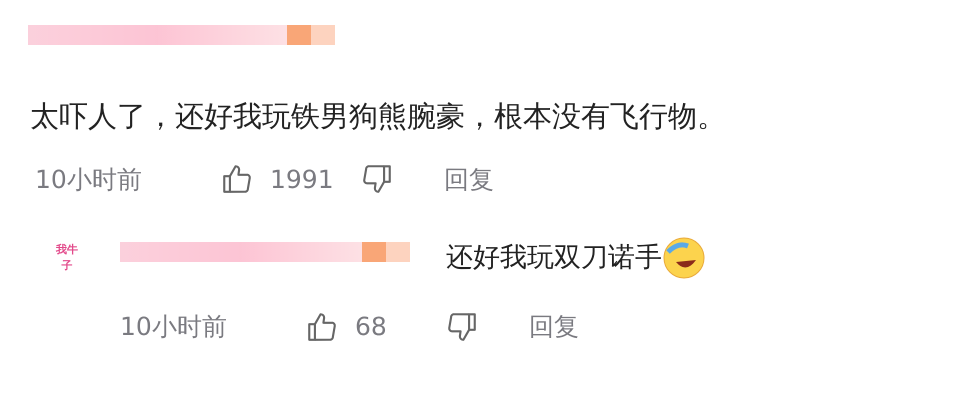 Image resolution: width=970 pixels, height=420 pixels. Describe the element at coordinates (302, 180) in the screenshot. I see `like-count: 1991` at that location.